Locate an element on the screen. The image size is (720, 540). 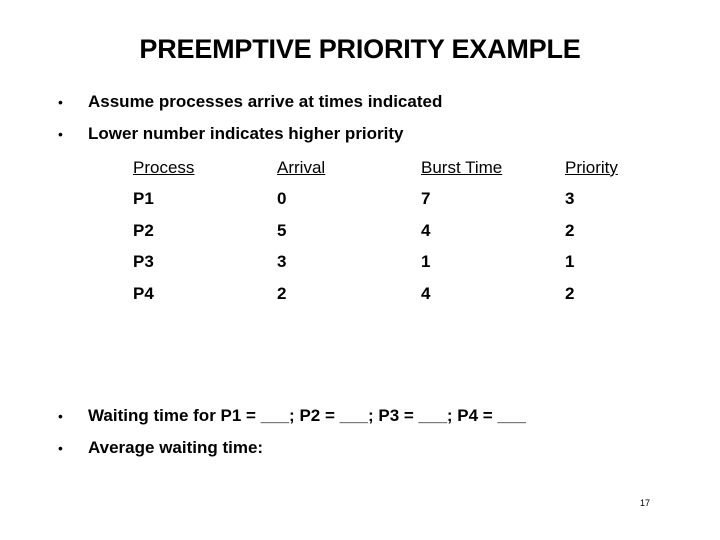
header-process: Process is located at coordinates (164, 167).